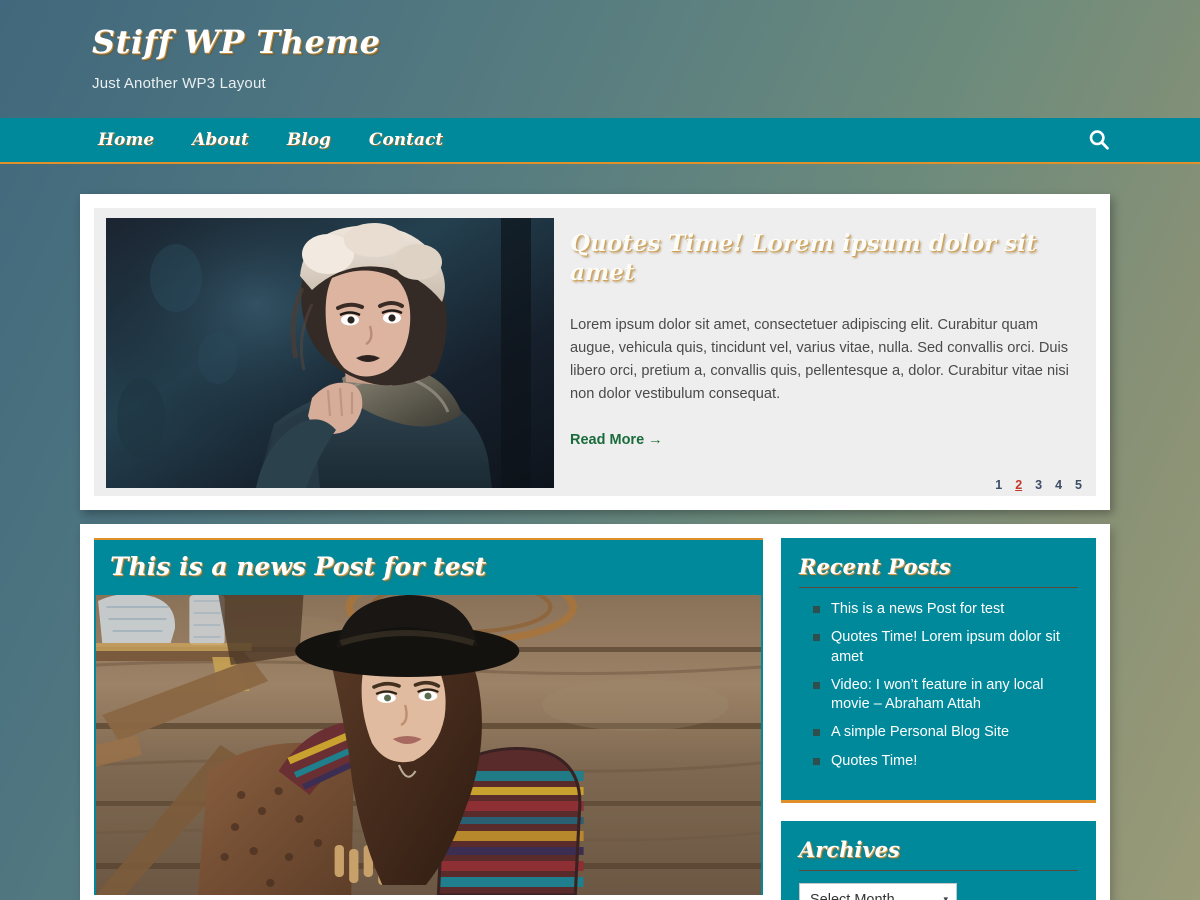 Image resolution: width=1200 pixels, height=900 pixels. What do you see at coordinates (874, 761) in the screenshot?
I see `recent-post-link-5: Quotes Time!` at bounding box center [874, 761].